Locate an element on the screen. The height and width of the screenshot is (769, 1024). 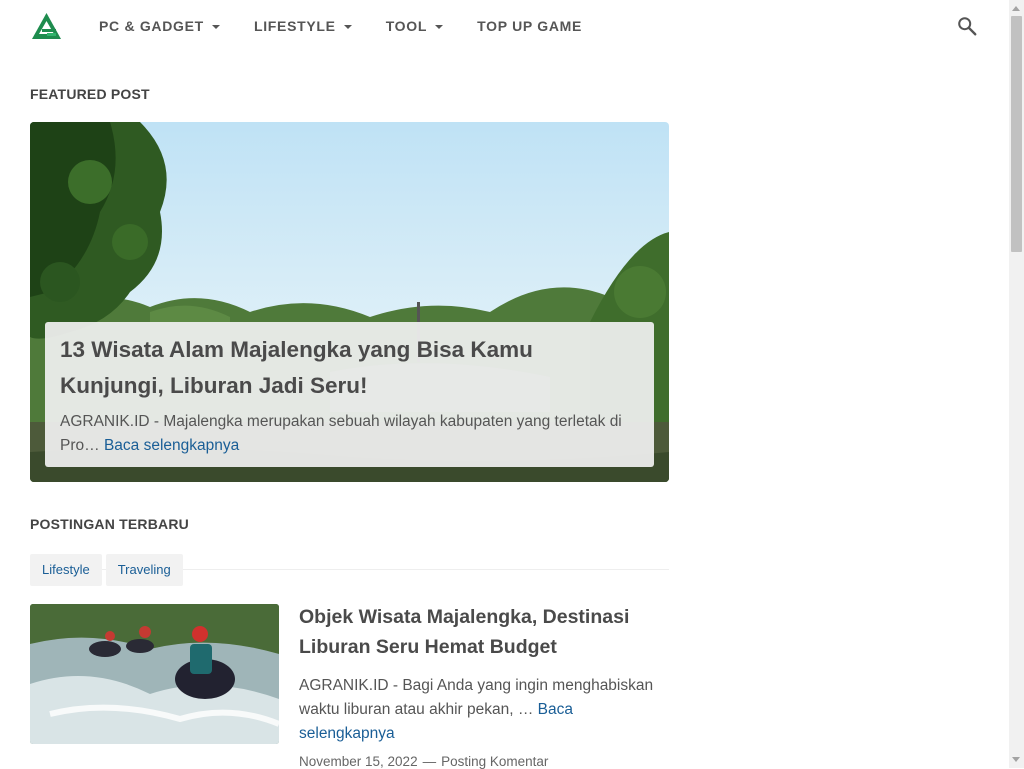
scroll-down-arrow-icon is located at coordinates (1016, 759).